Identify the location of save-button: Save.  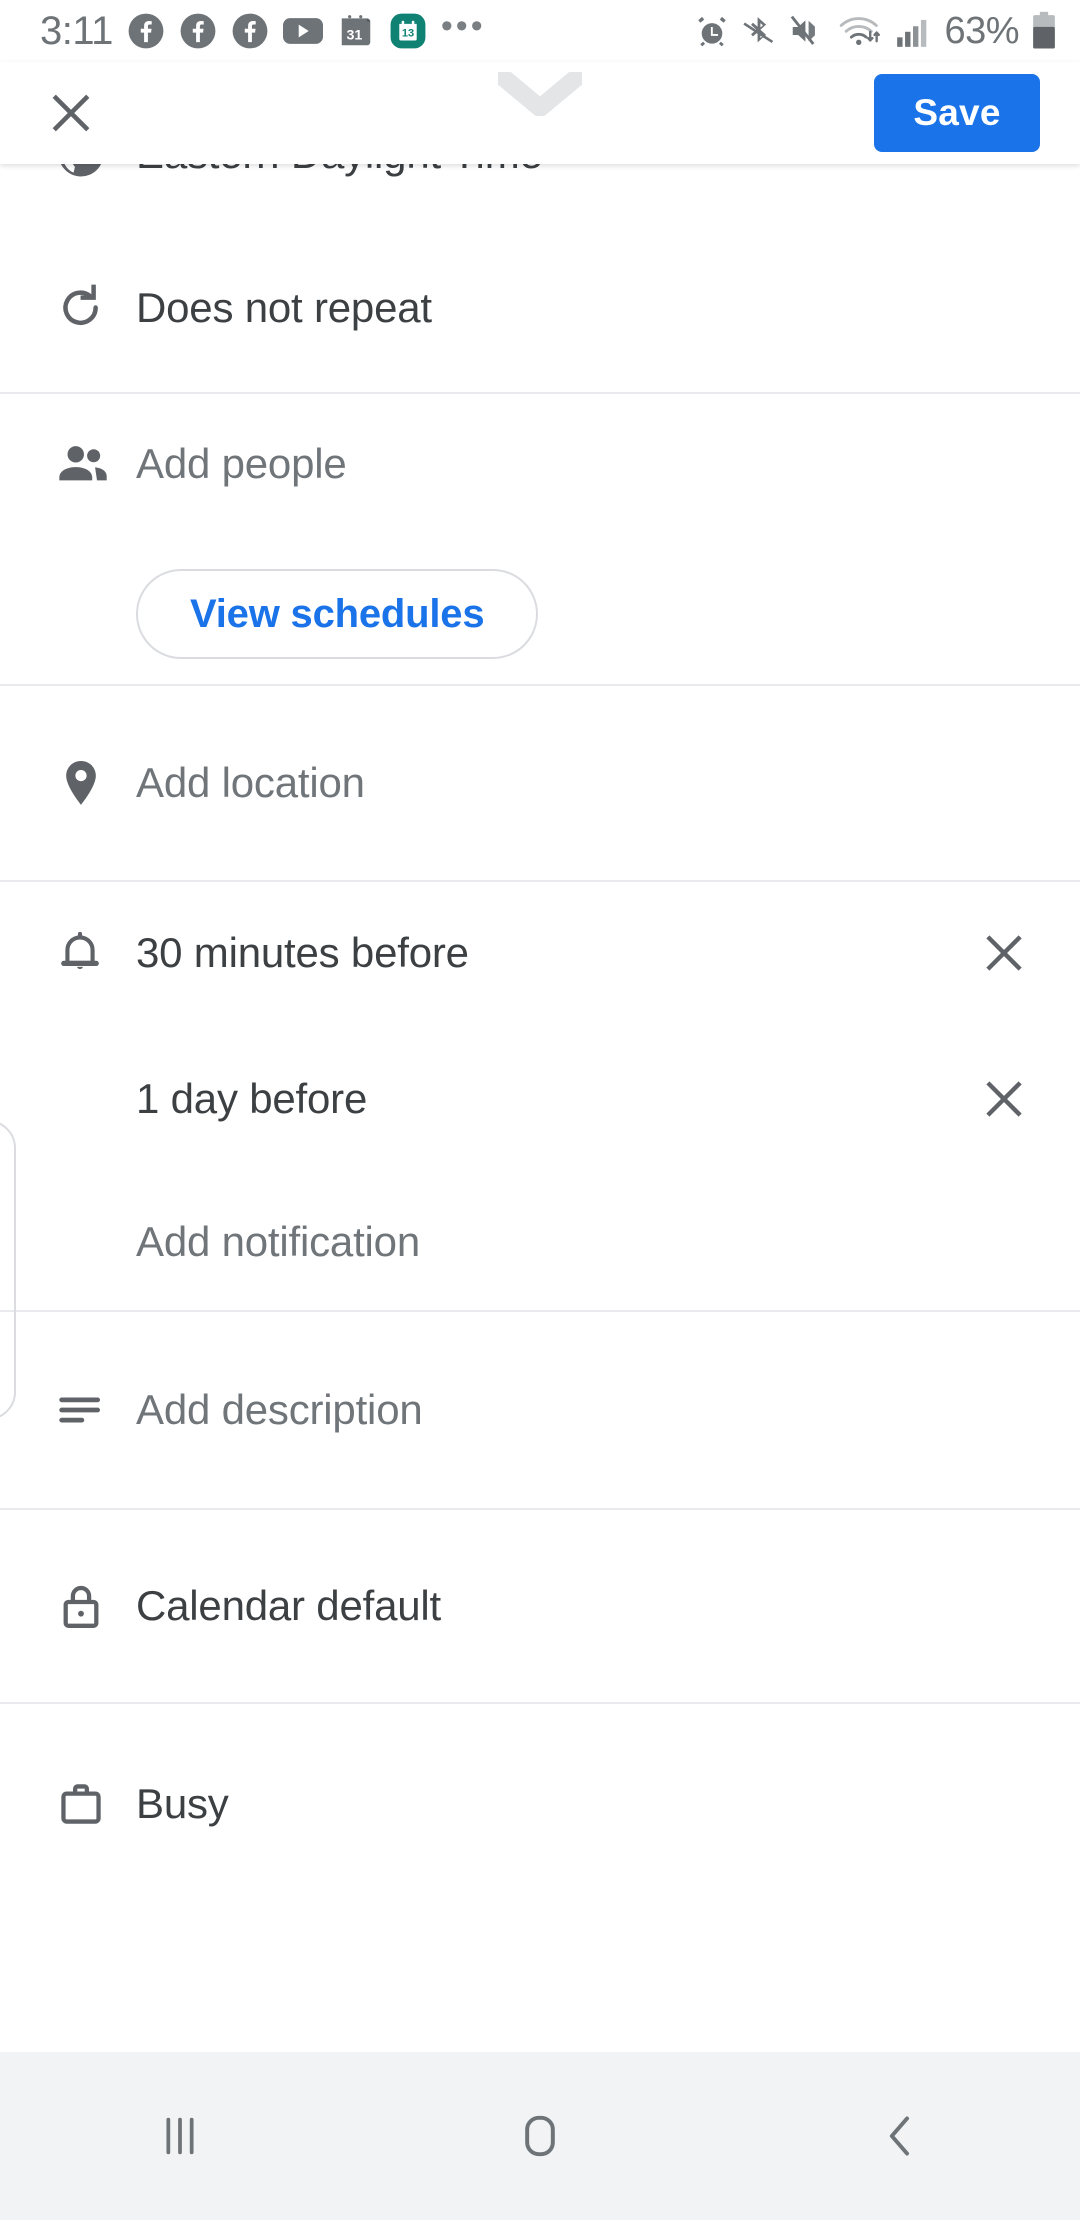
(957, 113).